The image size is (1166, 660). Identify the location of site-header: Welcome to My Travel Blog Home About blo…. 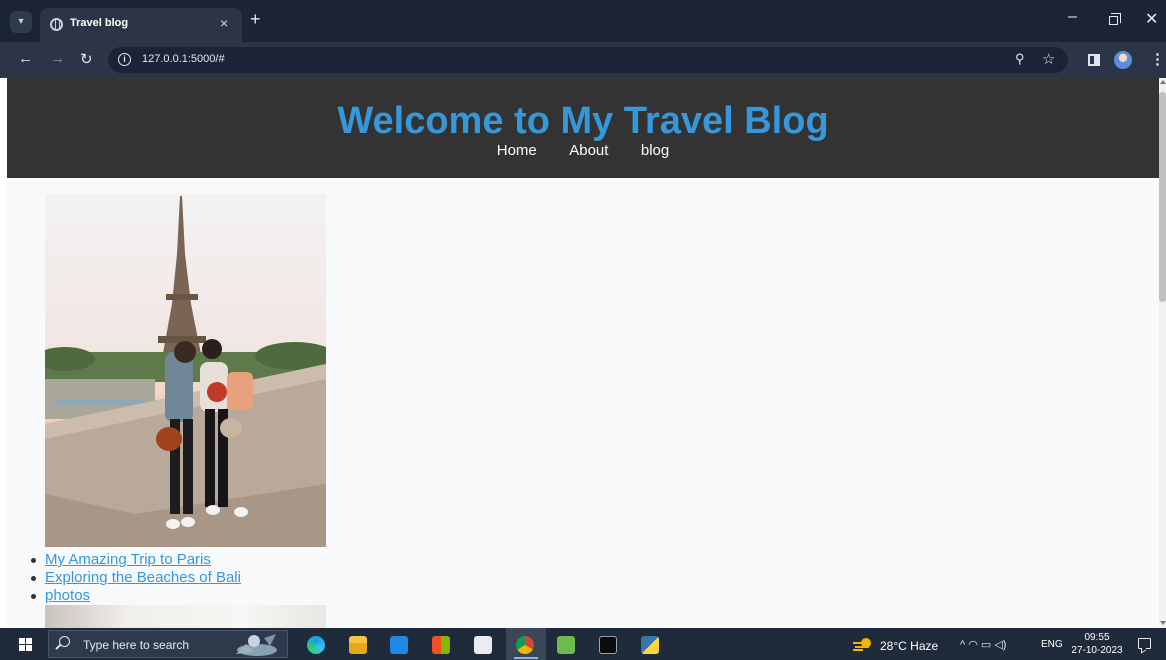
(583, 128).